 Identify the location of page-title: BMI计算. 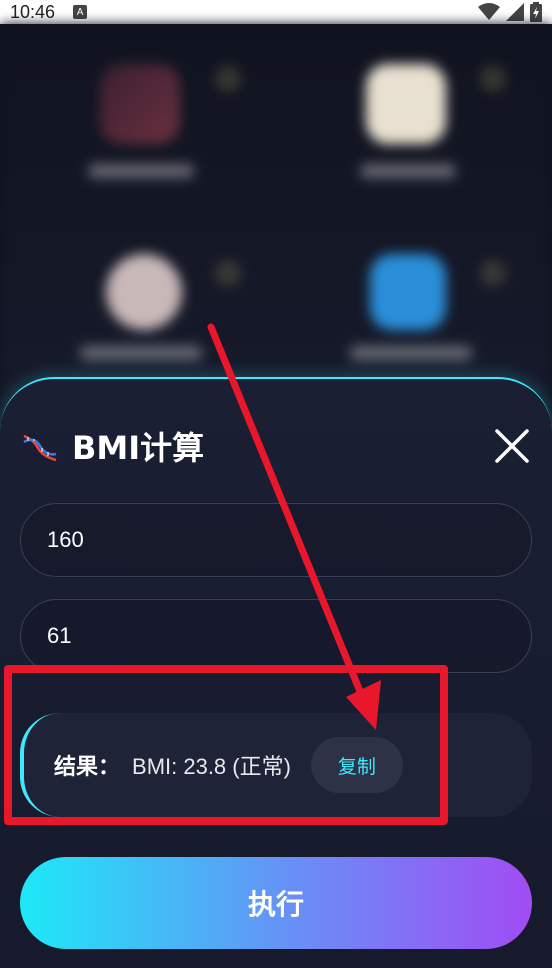
(138, 448).